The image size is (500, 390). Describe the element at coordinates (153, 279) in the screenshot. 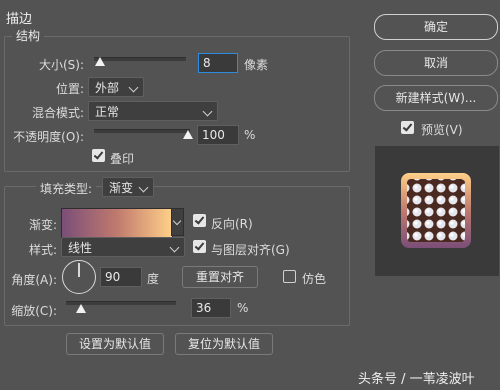

I see `angle-unit: 度` at that location.